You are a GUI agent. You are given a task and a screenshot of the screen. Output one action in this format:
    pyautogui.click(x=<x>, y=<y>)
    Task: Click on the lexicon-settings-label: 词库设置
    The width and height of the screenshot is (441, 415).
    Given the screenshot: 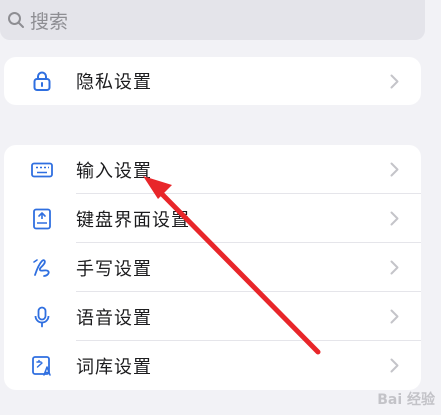 What is the action you would take?
    pyautogui.click(x=114, y=367)
    